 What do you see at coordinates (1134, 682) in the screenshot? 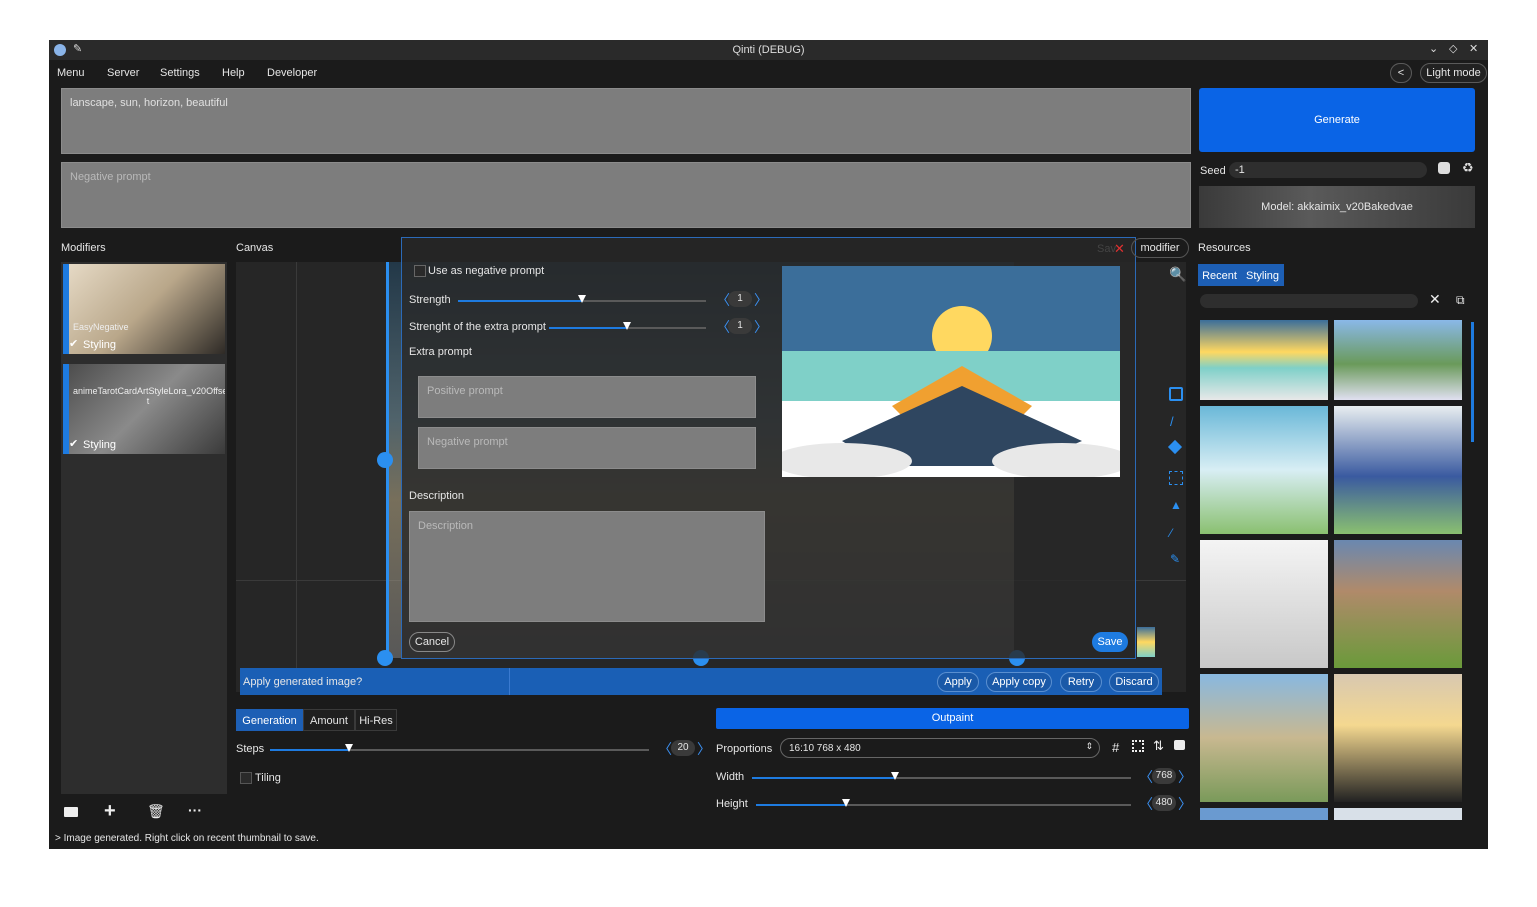
I see `discard-button: Discard` at bounding box center [1134, 682].